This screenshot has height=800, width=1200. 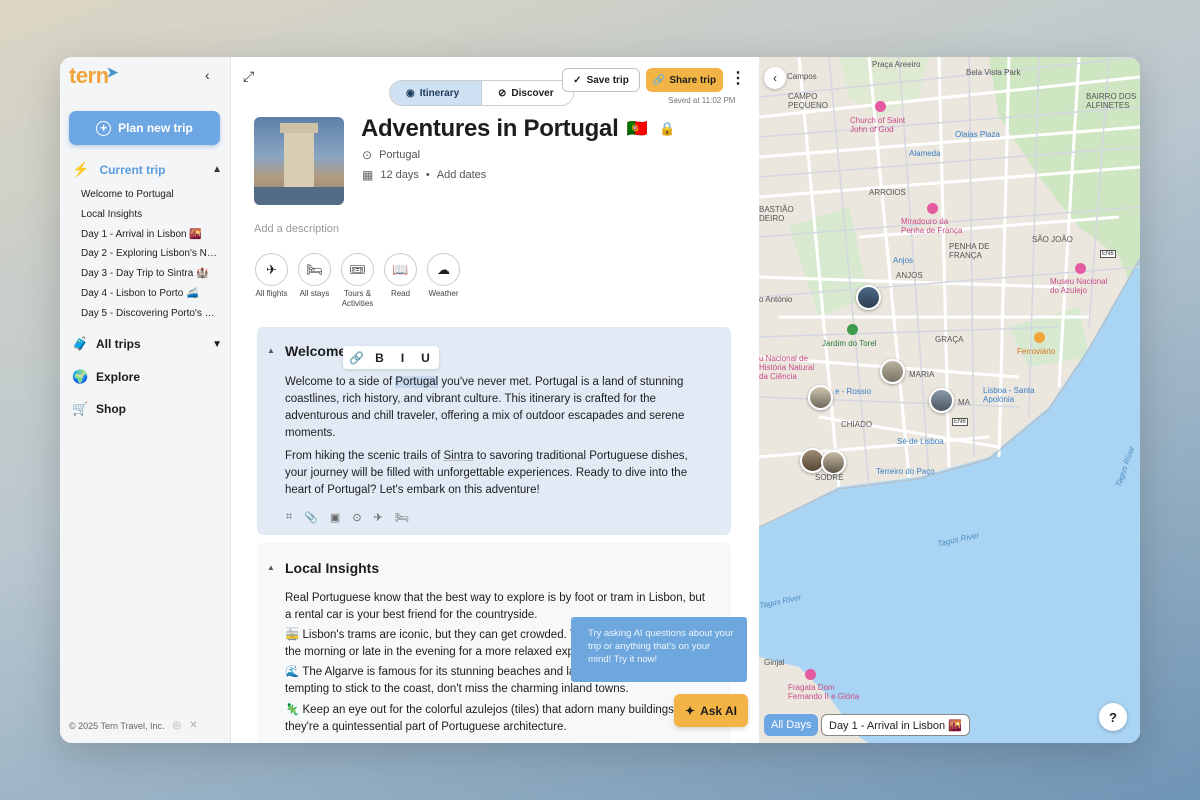 I want to click on bird-icon: ➤, so click(x=112, y=72).